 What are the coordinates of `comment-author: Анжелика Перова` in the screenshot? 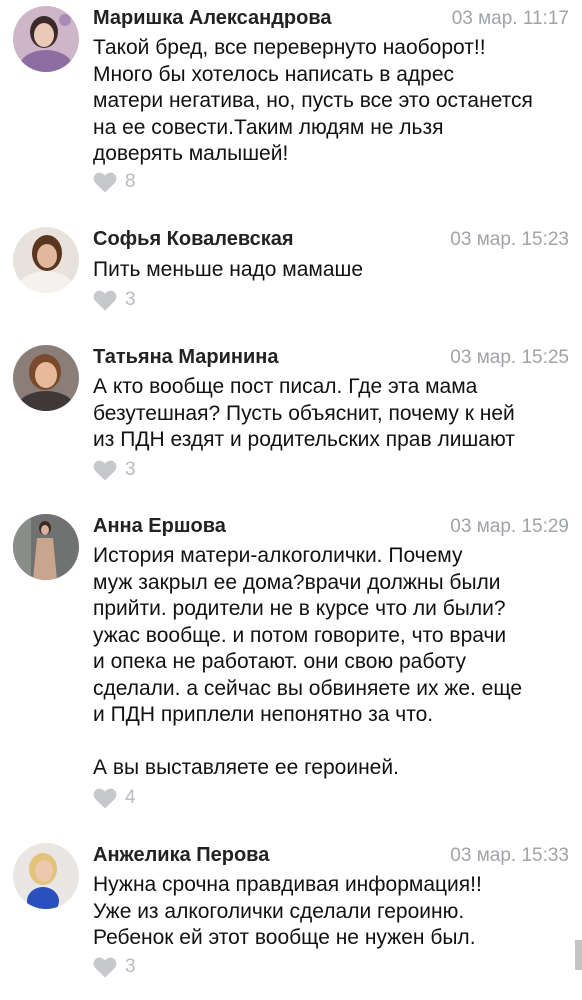 It's located at (181, 855).